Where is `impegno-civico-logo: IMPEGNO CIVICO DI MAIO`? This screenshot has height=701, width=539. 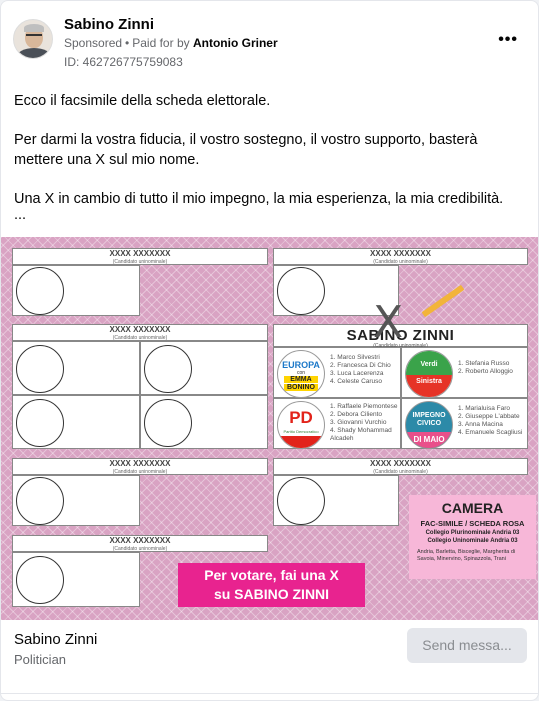 impegno-civico-logo: IMPEGNO CIVICO DI MAIO is located at coordinates (429, 425).